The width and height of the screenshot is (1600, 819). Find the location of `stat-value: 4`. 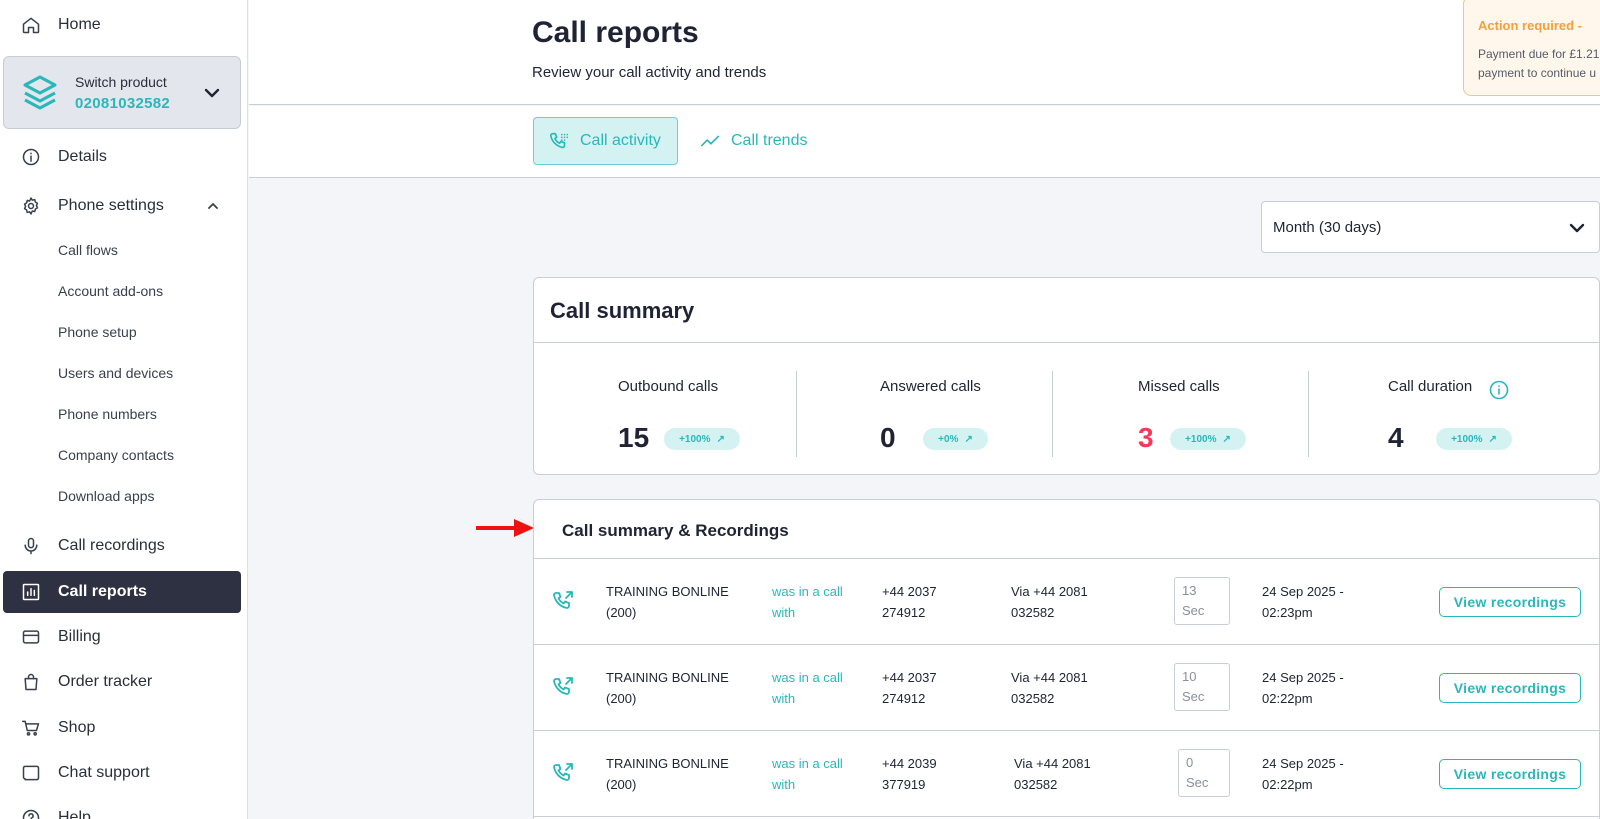

stat-value: 4 is located at coordinates (1396, 437).